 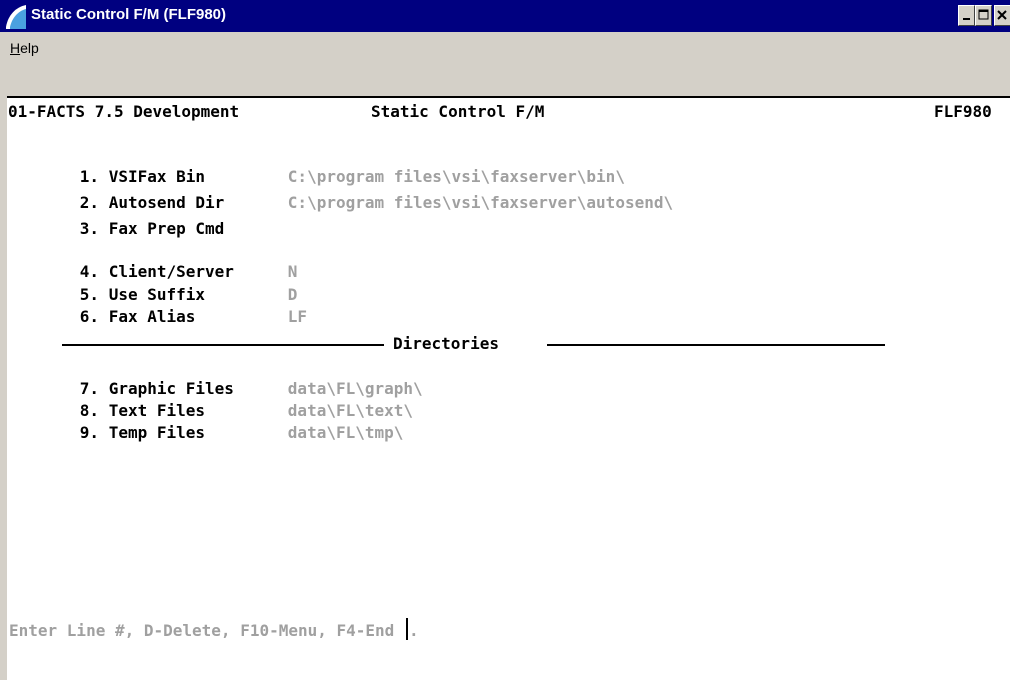 I want to click on maximize-icon, so click(x=983, y=14).